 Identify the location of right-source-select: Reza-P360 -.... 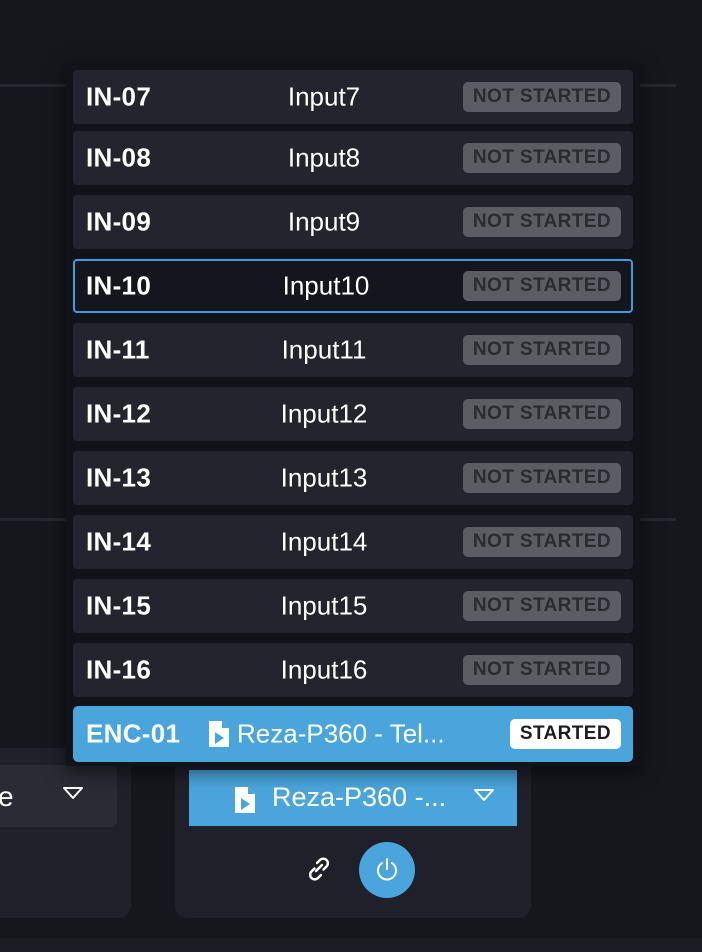
(353, 798).